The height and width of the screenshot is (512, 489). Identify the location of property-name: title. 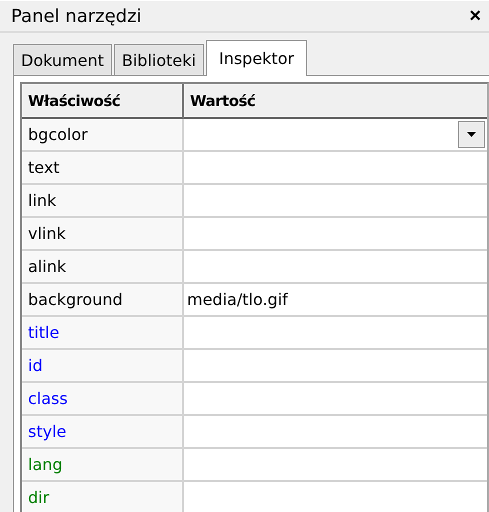
(103, 333).